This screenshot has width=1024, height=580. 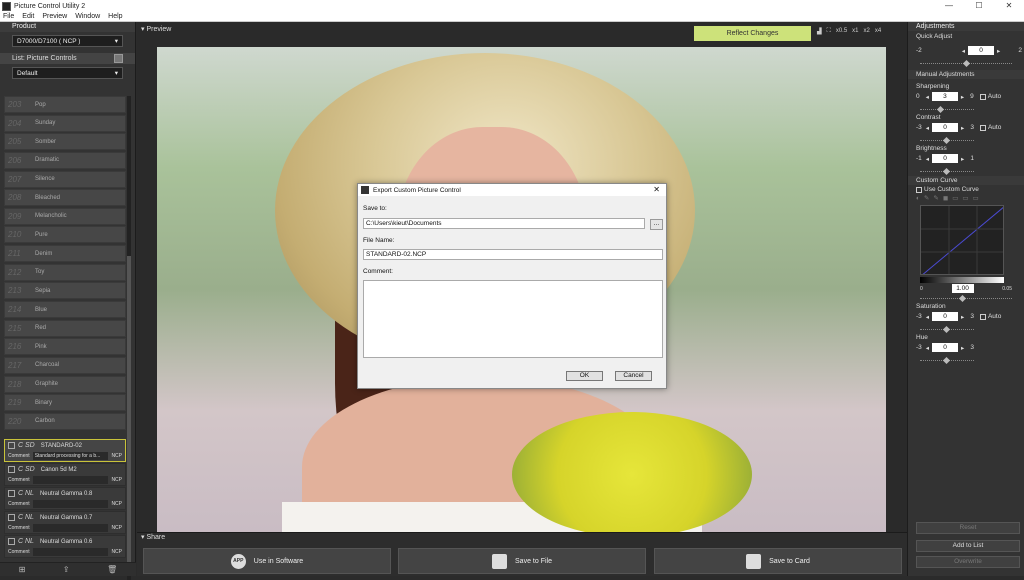 I want to click on contrast-value: 0, so click(x=945, y=127).